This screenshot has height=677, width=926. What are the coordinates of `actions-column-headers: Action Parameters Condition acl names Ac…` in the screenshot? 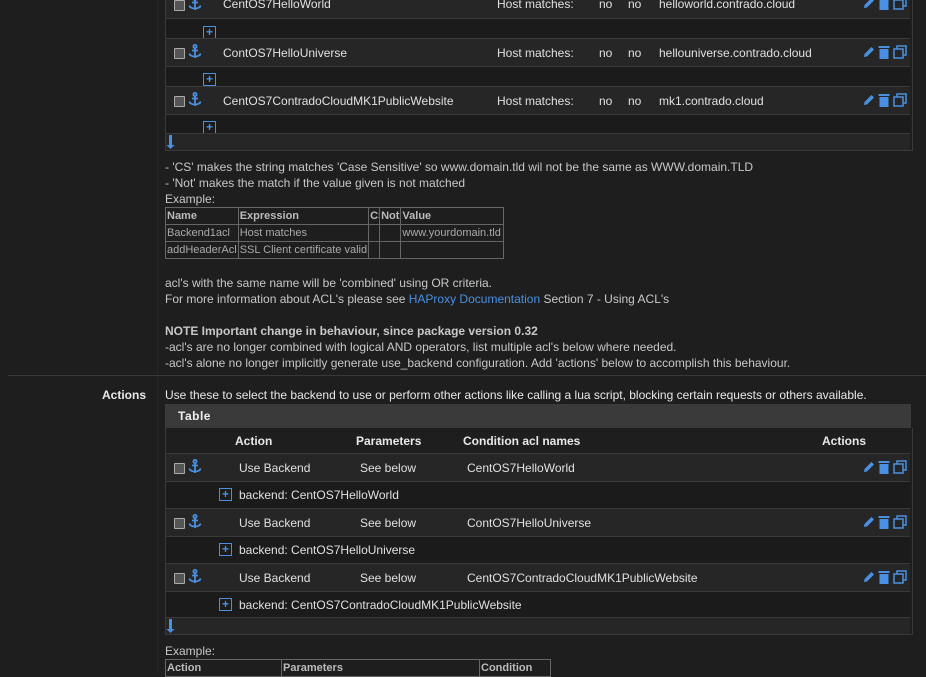 It's located at (538, 441).